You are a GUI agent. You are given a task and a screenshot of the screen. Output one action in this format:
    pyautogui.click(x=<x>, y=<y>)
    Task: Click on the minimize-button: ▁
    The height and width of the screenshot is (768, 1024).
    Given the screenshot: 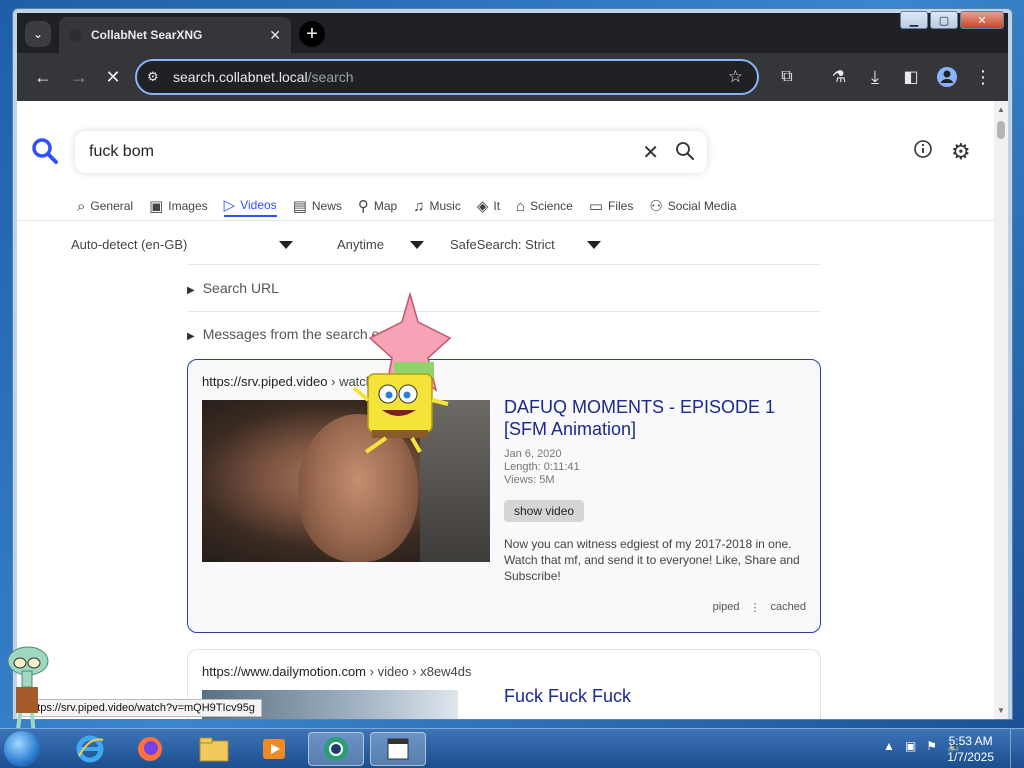 What is the action you would take?
    pyautogui.click(x=914, y=20)
    